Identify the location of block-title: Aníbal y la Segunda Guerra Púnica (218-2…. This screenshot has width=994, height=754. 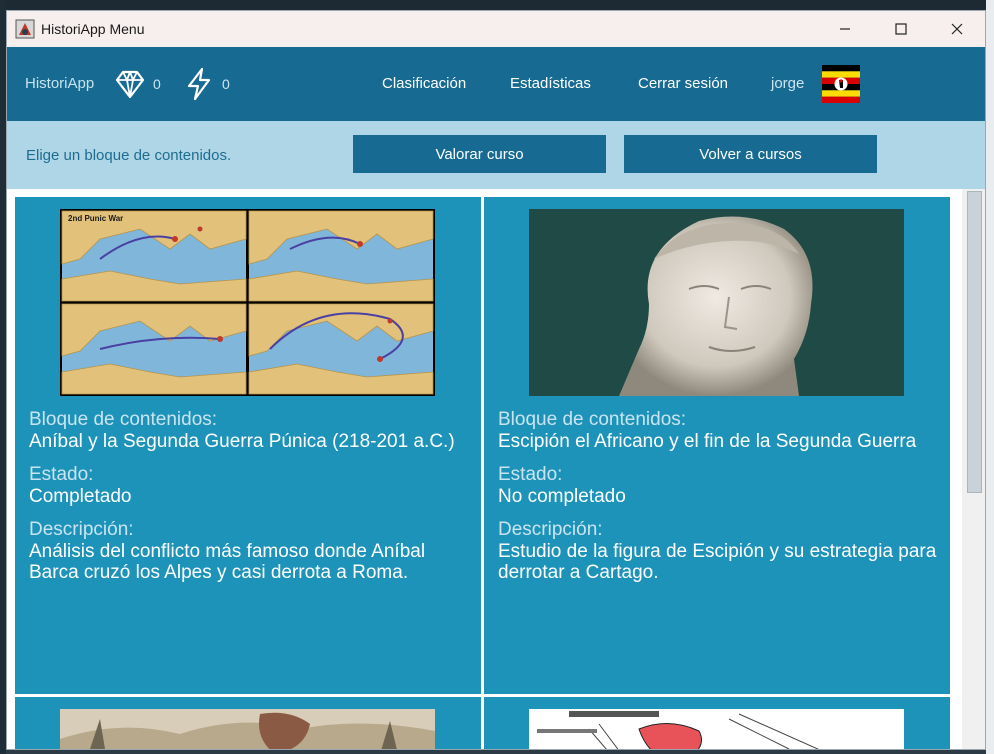
(242, 441).